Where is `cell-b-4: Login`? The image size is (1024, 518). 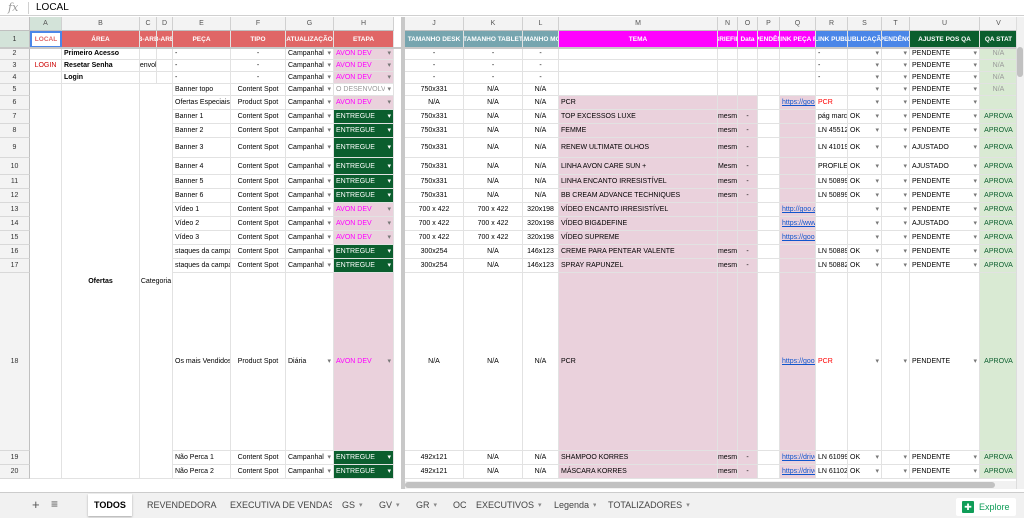
cell-b-4: Login is located at coordinates (101, 78).